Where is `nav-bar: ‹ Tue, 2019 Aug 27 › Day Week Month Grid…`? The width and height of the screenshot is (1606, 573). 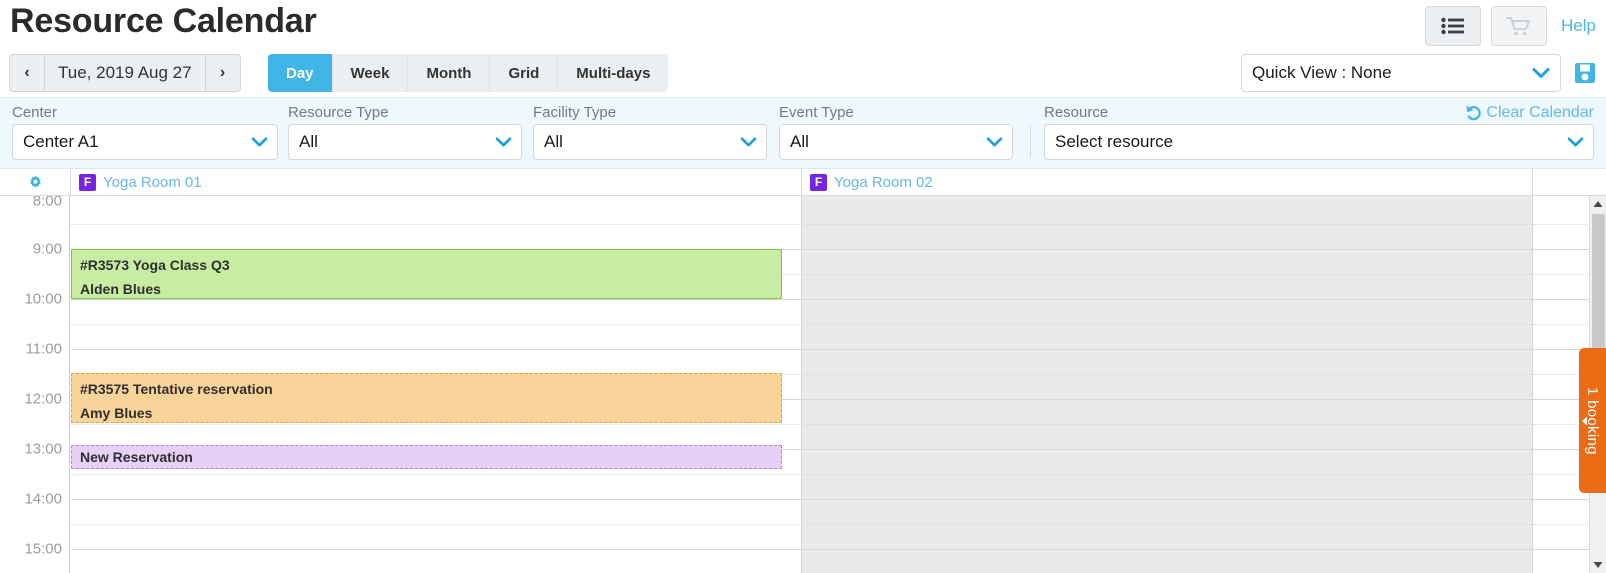
nav-bar: ‹ Tue, 2019 Aug 27 › Day Week Month Grid… is located at coordinates (803, 74).